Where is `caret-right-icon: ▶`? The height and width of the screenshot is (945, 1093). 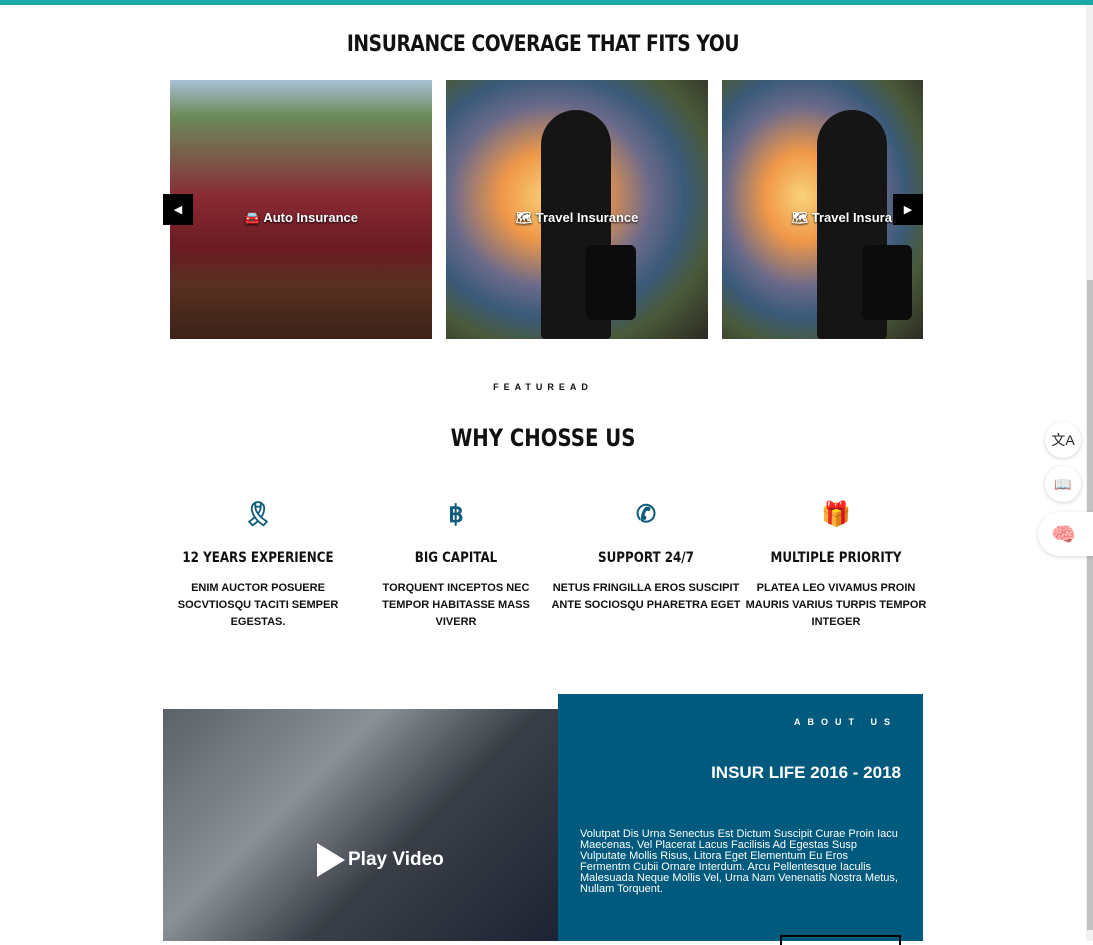 caret-right-icon: ▶ is located at coordinates (908, 210).